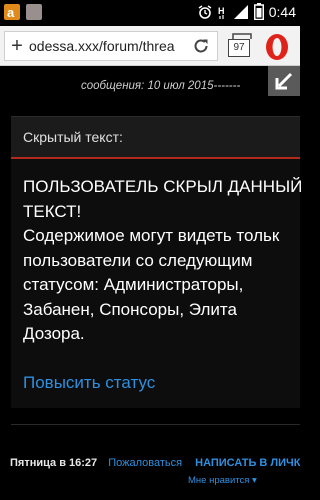 This screenshot has height=500, width=320. I want to click on arrow-down-left-icon, so click(284, 81).